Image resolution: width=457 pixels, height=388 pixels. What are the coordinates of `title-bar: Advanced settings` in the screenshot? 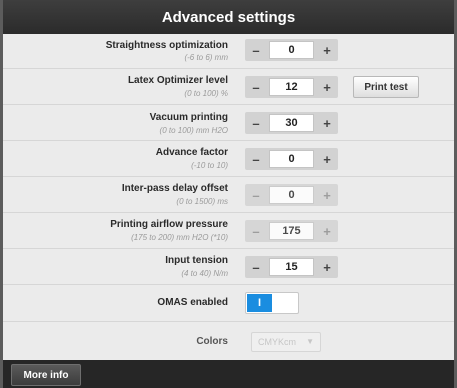 It's located at (228, 17).